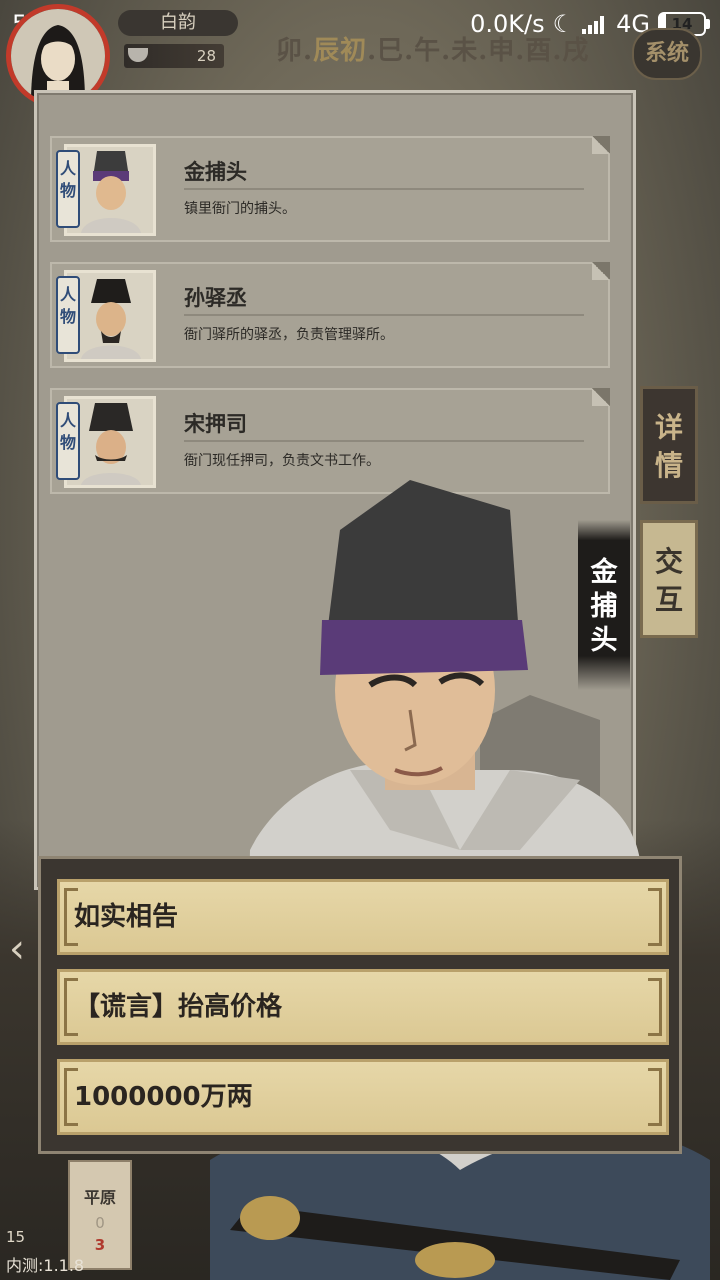 This screenshot has width=720, height=1280. I want to click on character-card-jin: 人物 金捕头 镇里衙门的捕头。, so click(330, 189).